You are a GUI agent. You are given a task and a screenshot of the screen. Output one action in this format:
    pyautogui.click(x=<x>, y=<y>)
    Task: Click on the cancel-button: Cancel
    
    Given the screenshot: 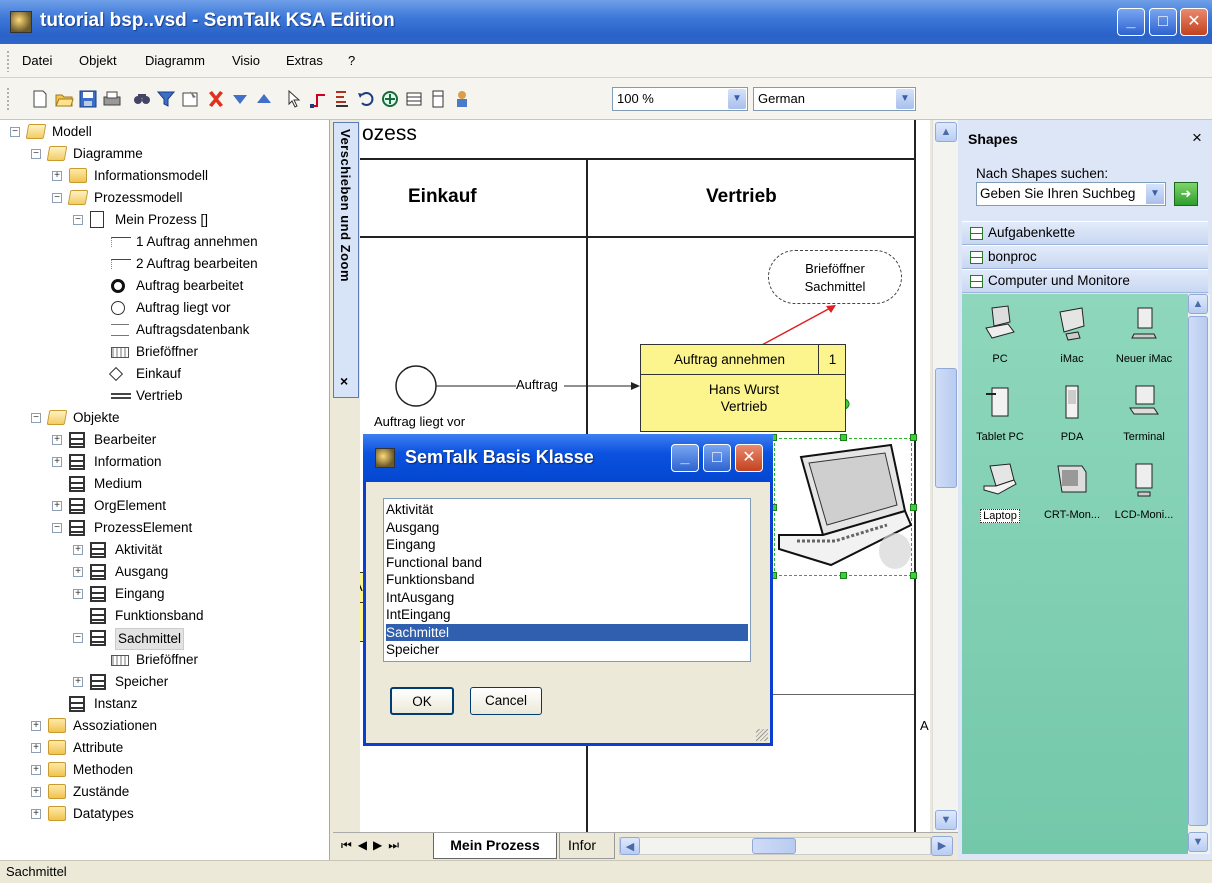 What is the action you would take?
    pyautogui.click(x=506, y=701)
    